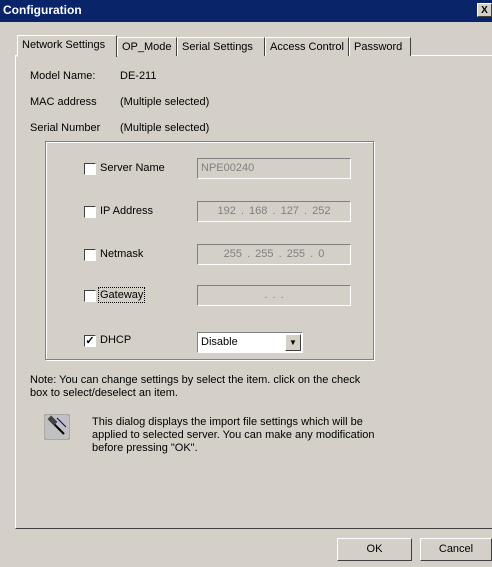 Image resolution: width=492 pixels, height=567 pixels. I want to click on tab-label: Access Control, so click(307, 47).